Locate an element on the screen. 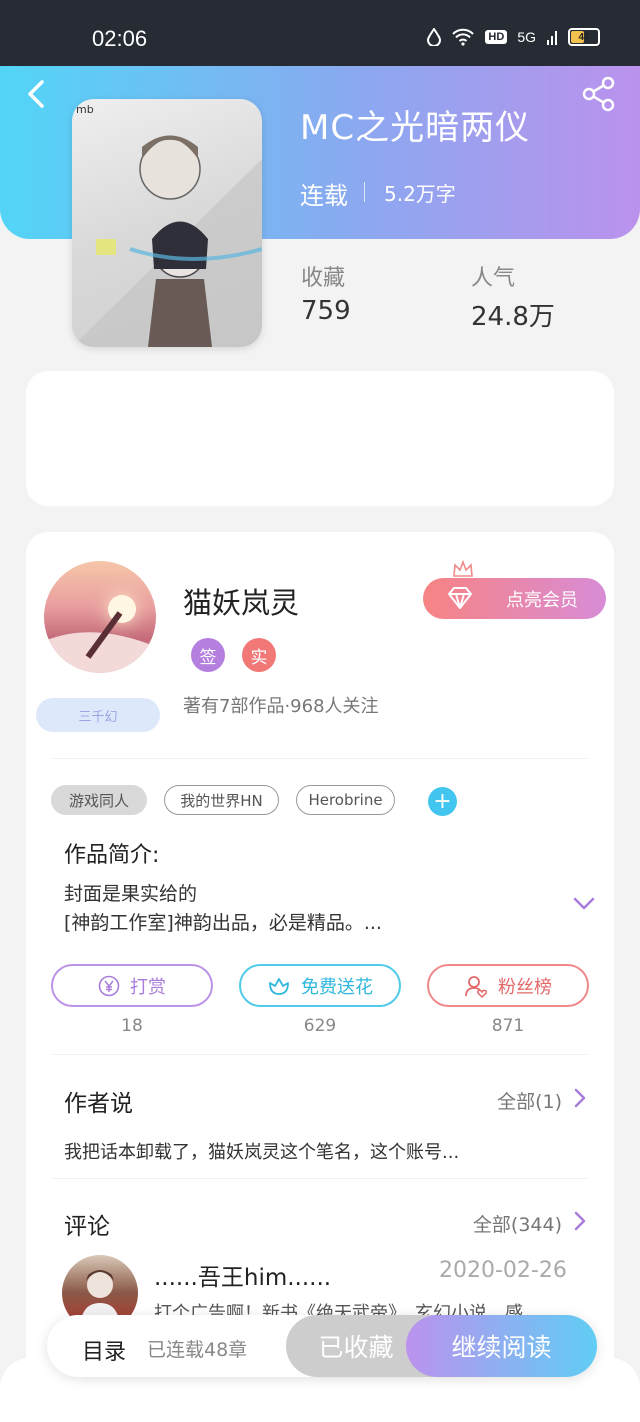 This screenshot has width=640, height=1422. tag-herobrine: Herobrine is located at coordinates (345, 800).